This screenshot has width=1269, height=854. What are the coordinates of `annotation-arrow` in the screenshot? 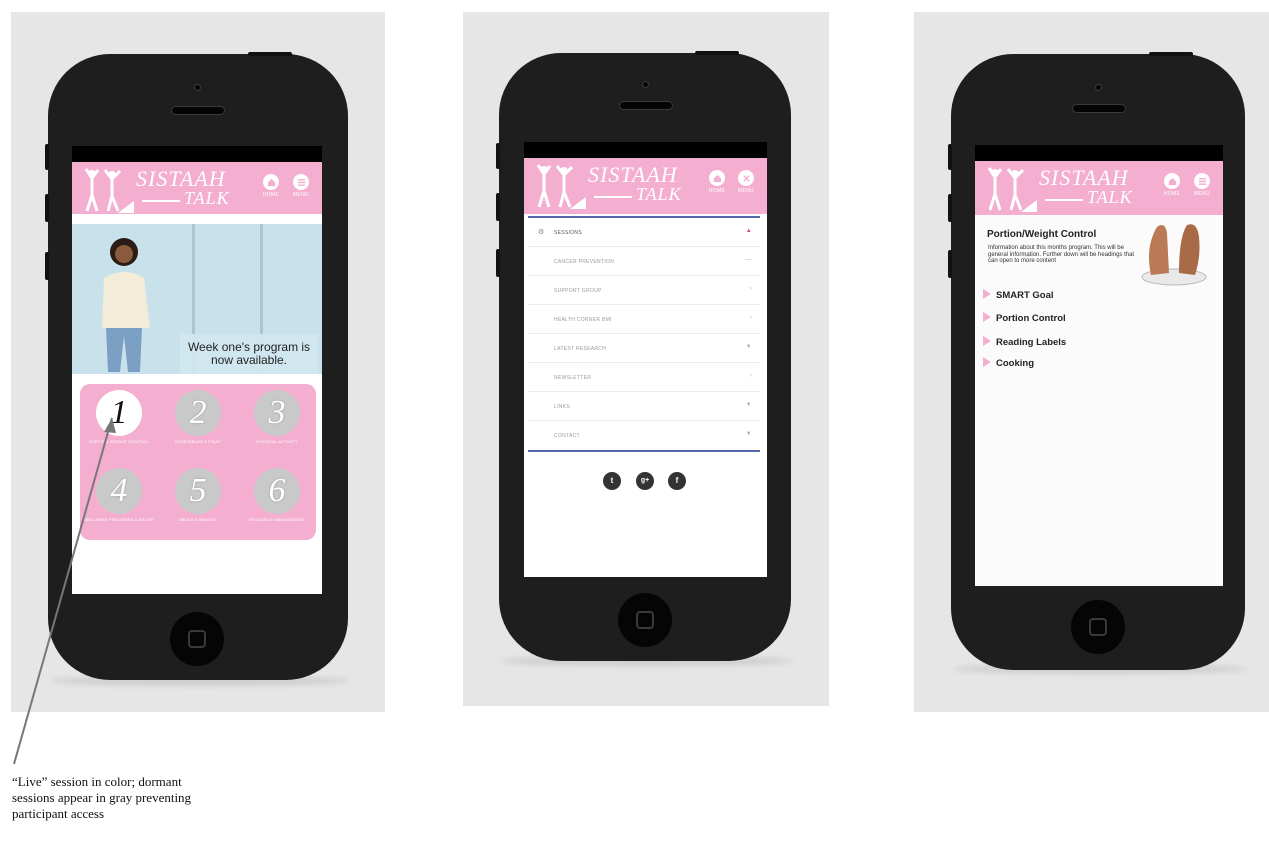 It's located at (64, 591).